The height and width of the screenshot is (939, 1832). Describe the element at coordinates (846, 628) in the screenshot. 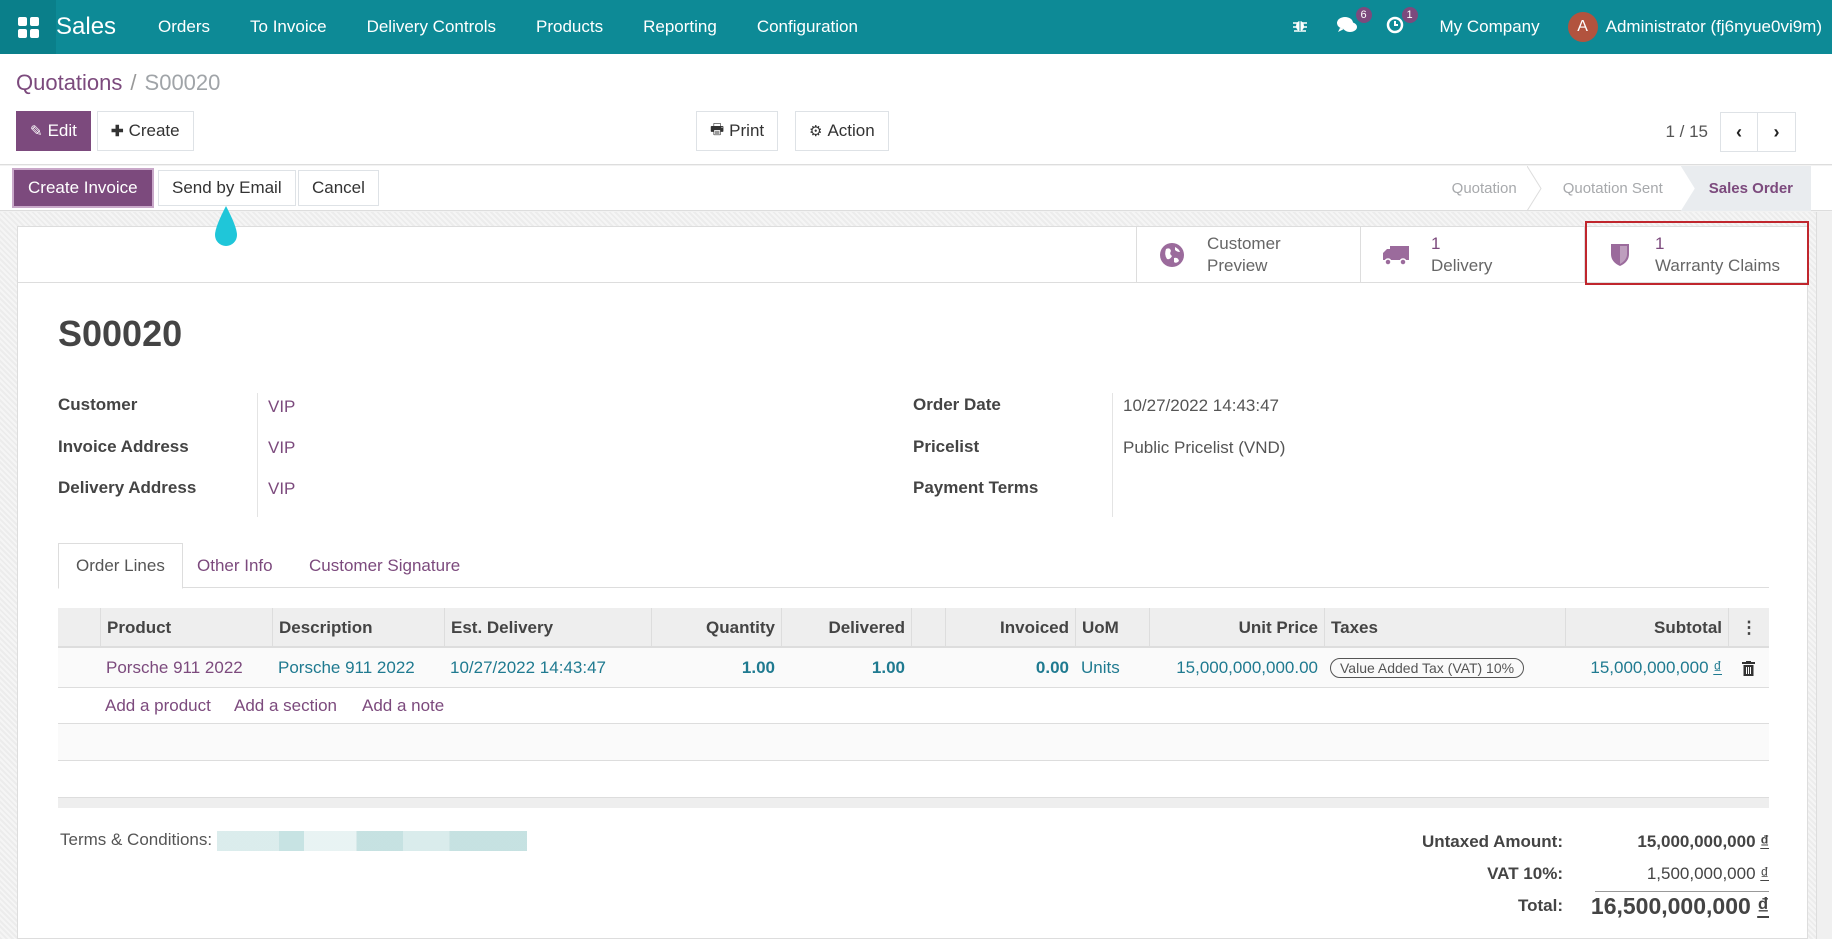

I see `column-delivered: Delivered` at that location.